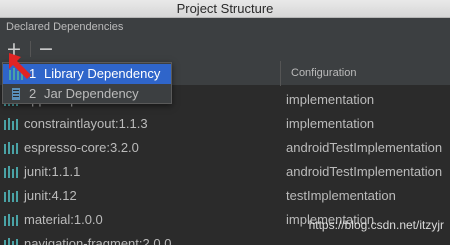 This screenshot has width=450, height=245. Describe the element at coordinates (50, 195) in the screenshot. I see `dependency-name: junit:4.12` at that location.